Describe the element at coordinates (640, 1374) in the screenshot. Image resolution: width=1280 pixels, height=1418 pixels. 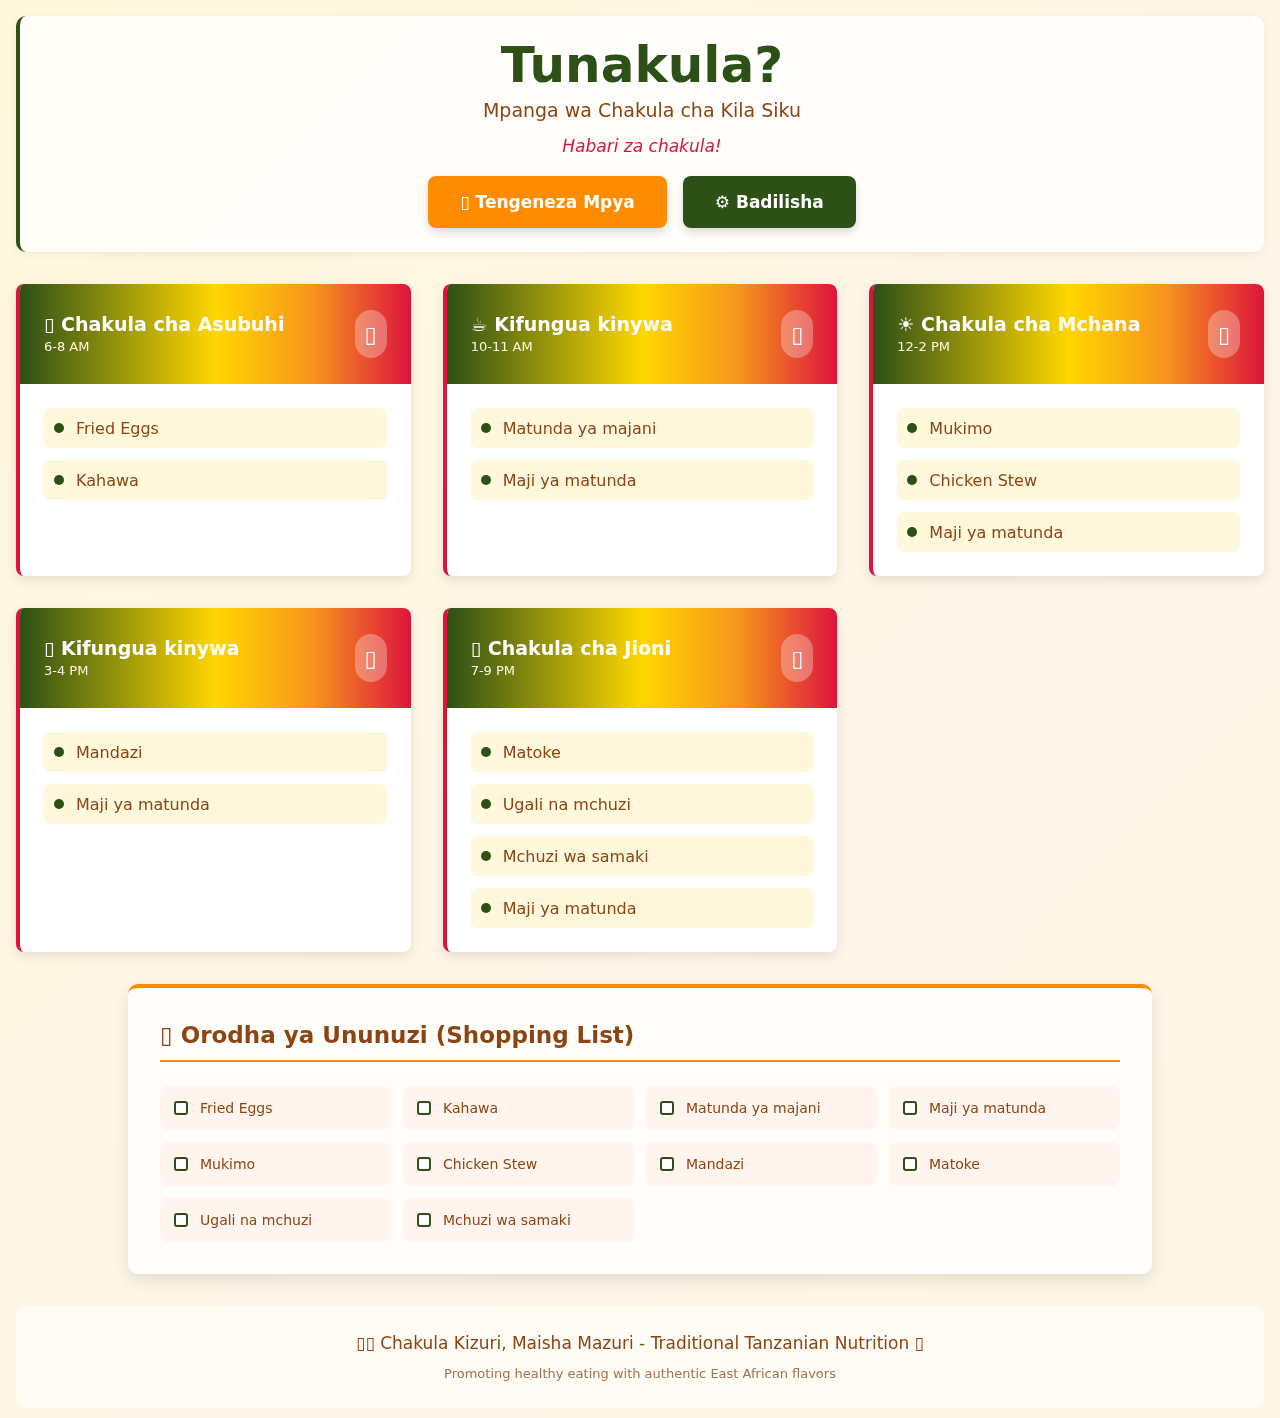
I see `footer-subtext: Promoting healthy eating with authentic East African flavors` at that location.